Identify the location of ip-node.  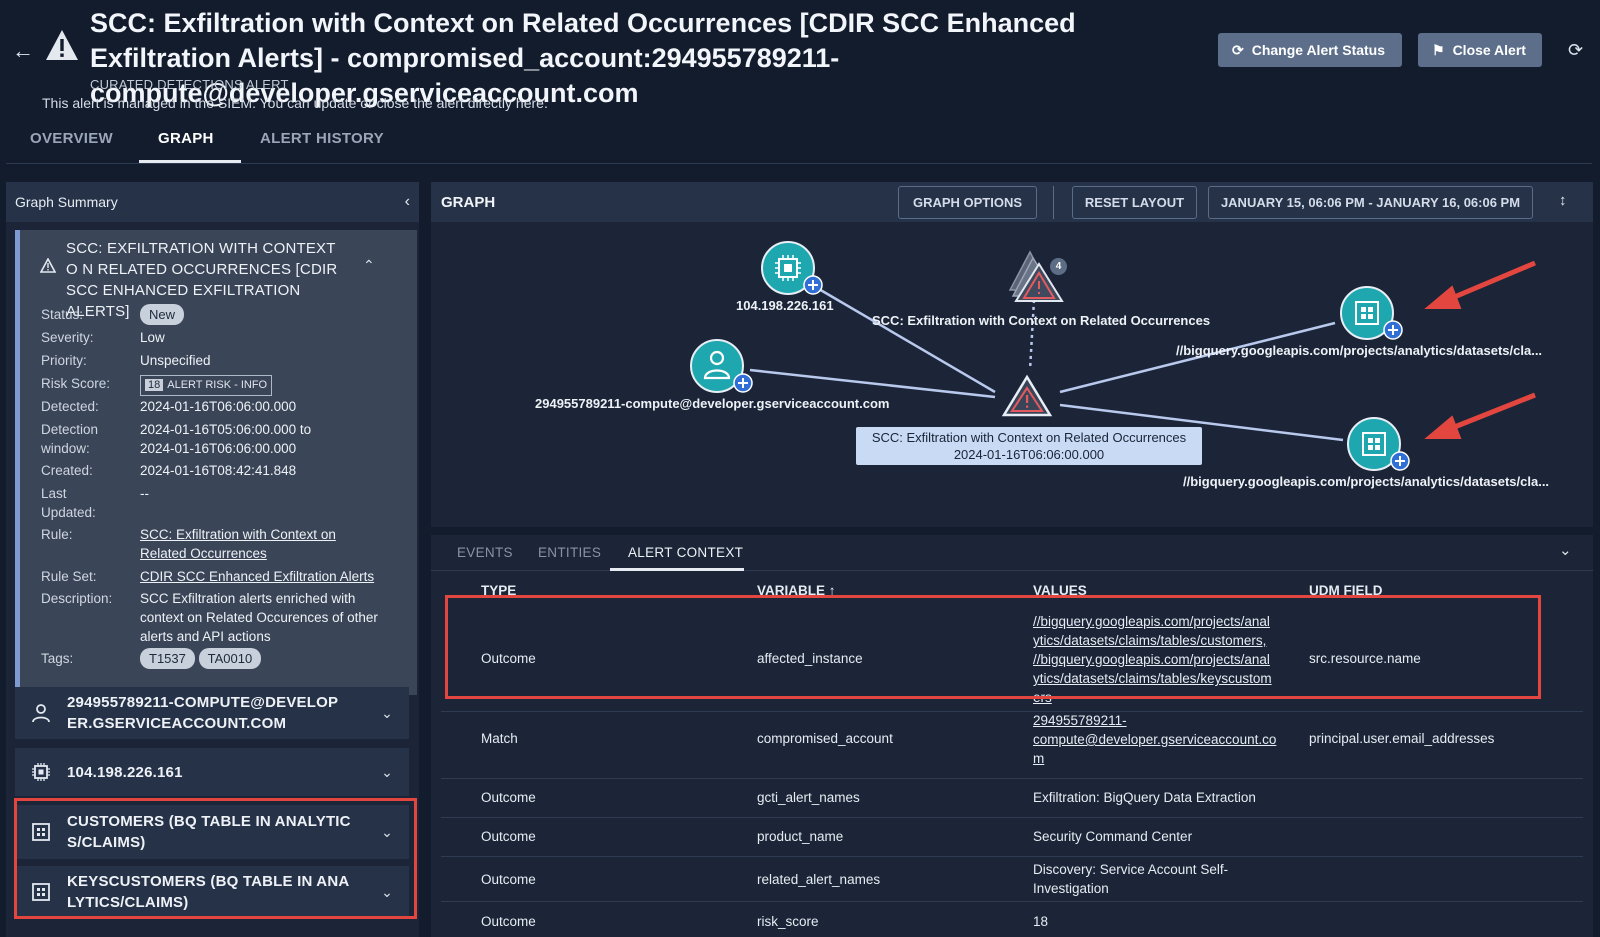
(792, 268).